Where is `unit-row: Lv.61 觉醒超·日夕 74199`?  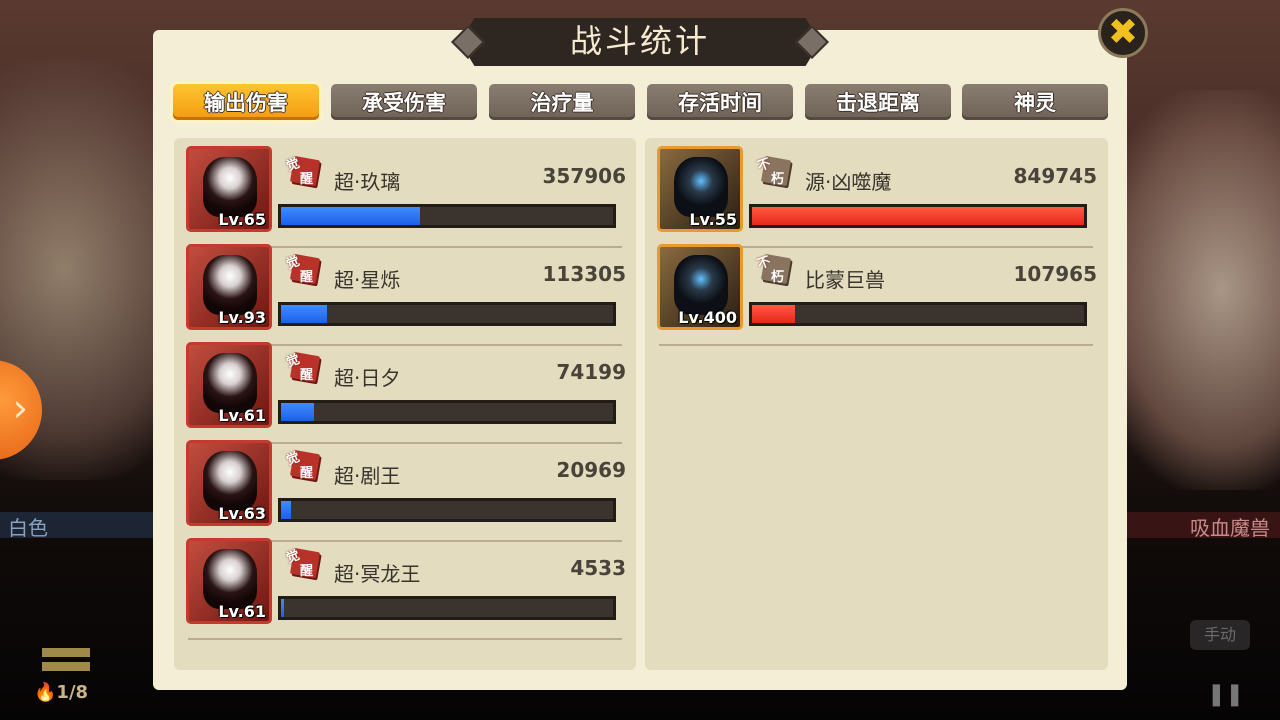
unit-row: Lv.61 觉醒超·日夕 74199 is located at coordinates (406, 393).